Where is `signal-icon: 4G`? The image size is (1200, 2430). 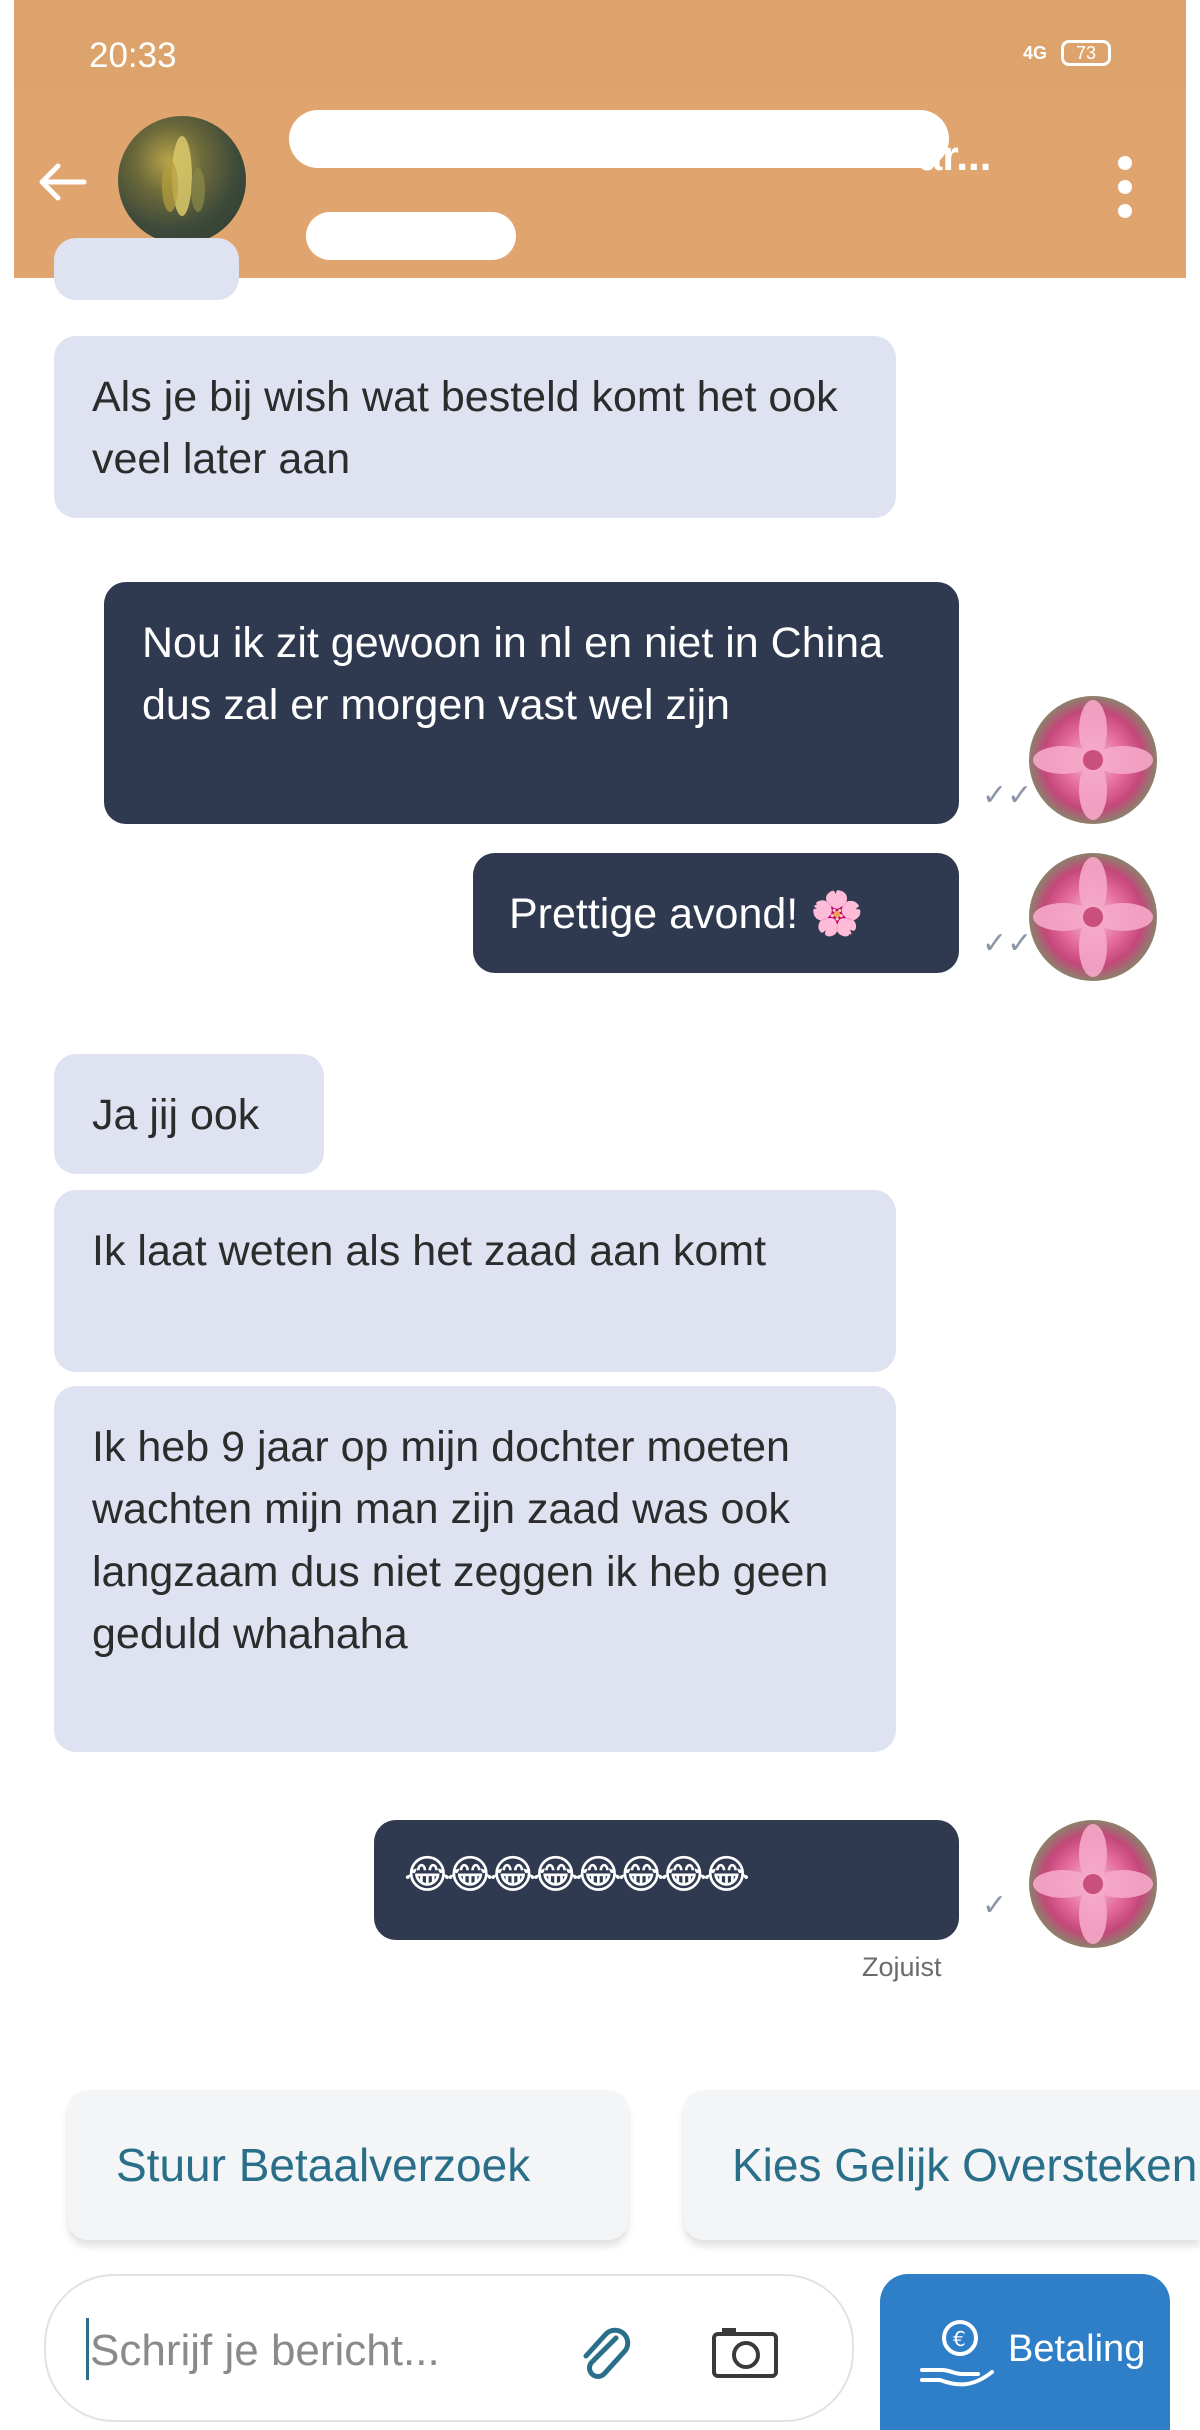 signal-icon: 4G is located at coordinates (1034, 53).